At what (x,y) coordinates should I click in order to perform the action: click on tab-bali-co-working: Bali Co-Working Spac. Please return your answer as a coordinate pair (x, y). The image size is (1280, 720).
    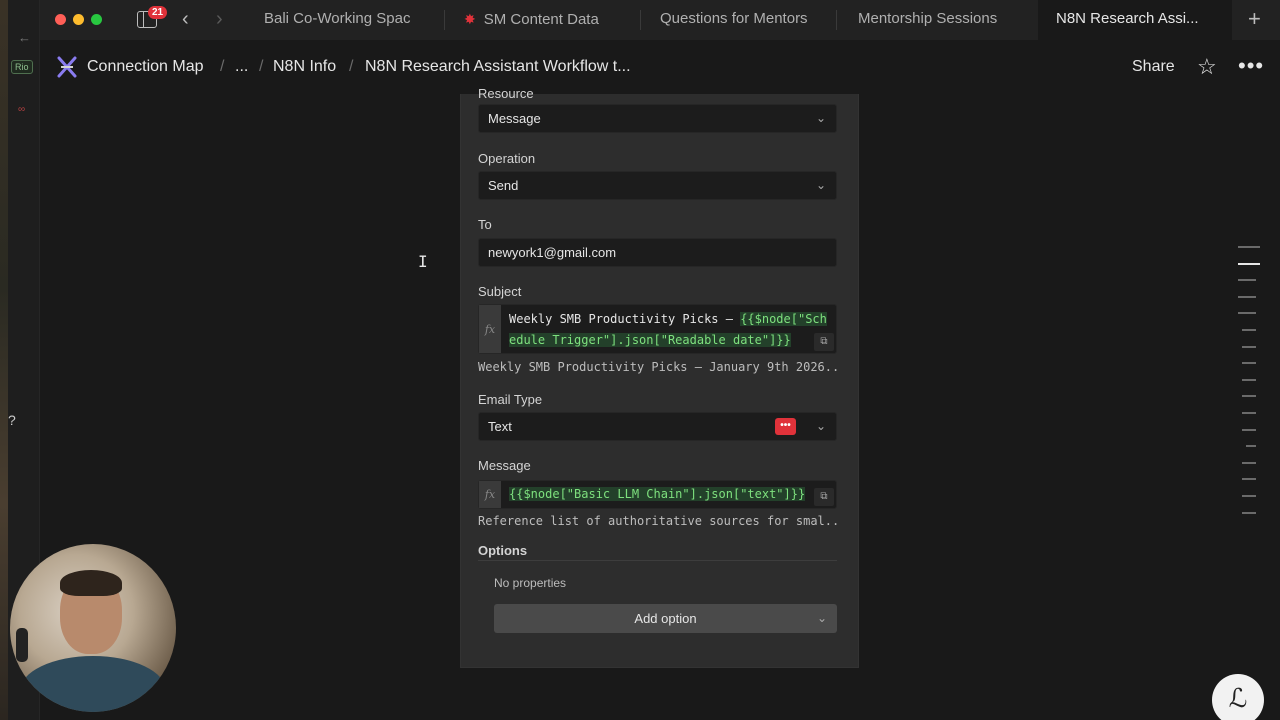
    Looking at the image, I should click on (349, 20).